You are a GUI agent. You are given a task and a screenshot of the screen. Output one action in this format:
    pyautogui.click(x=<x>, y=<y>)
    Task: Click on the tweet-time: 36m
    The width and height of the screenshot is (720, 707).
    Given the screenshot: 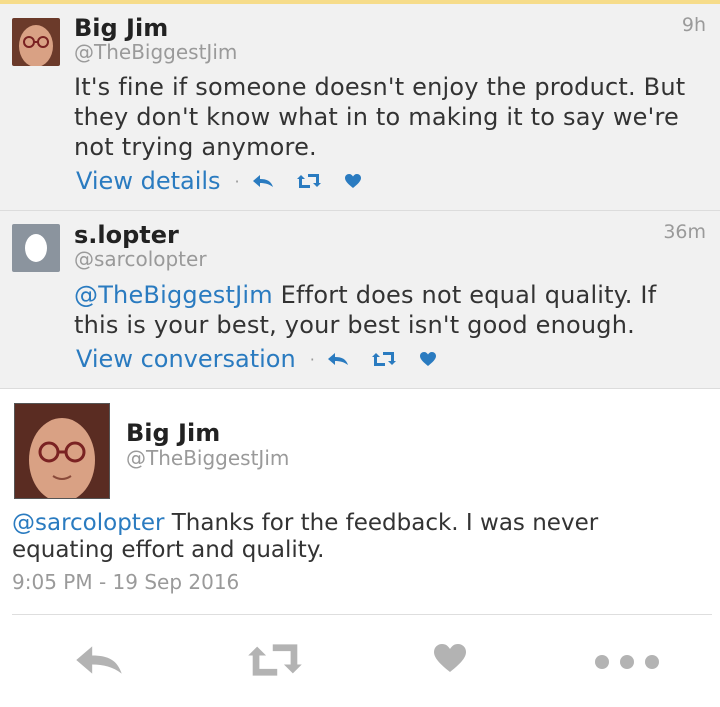 What is the action you would take?
    pyautogui.click(x=684, y=232)
    